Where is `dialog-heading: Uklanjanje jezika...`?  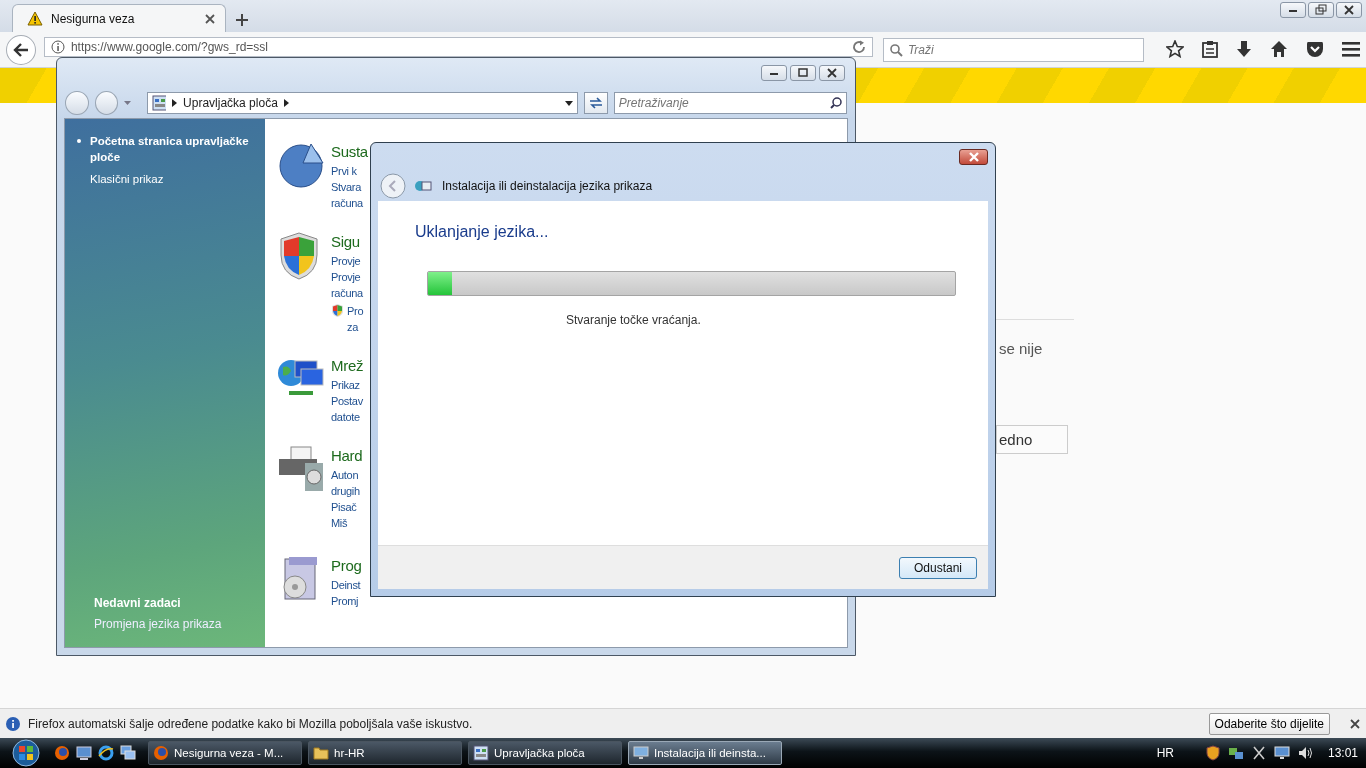
dialog-heading: Uklanjanje jezika... is located at coordinates (482, 232).